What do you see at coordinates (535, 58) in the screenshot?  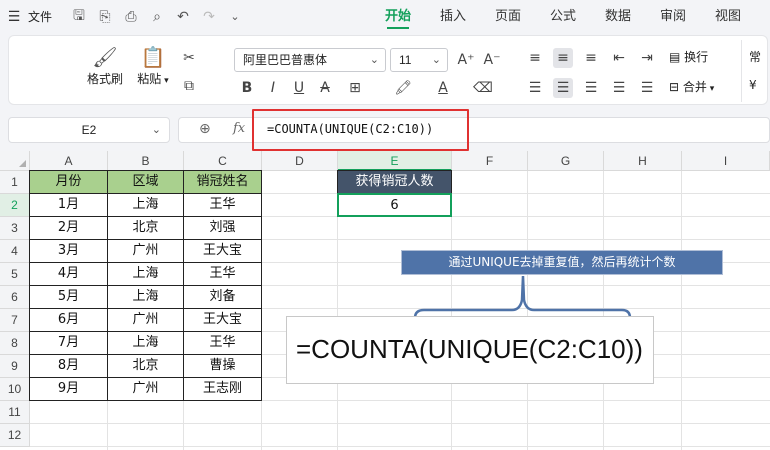 I see `align-top-icon: ≡` at bounding box center [535, 58].